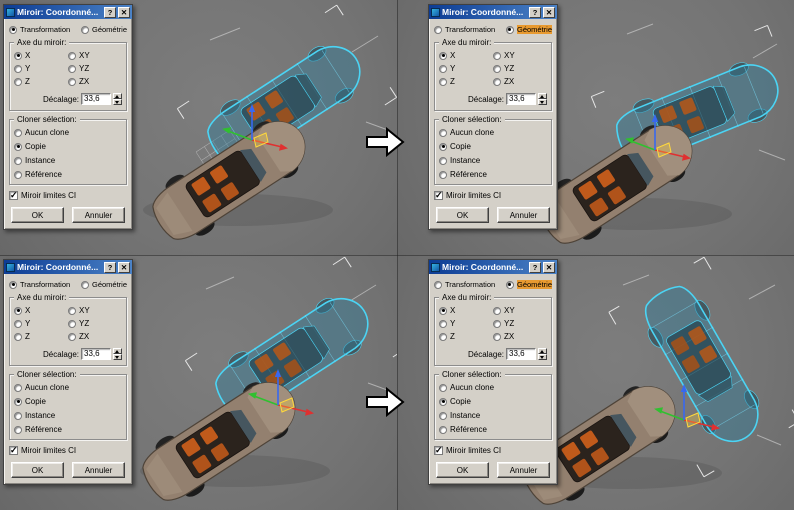 This screenshot has height=510, width=794. What do you see at coordinates (385, 404) in the screenshot?
I see `arrow-right-icon` at bounding box center [385, 404].